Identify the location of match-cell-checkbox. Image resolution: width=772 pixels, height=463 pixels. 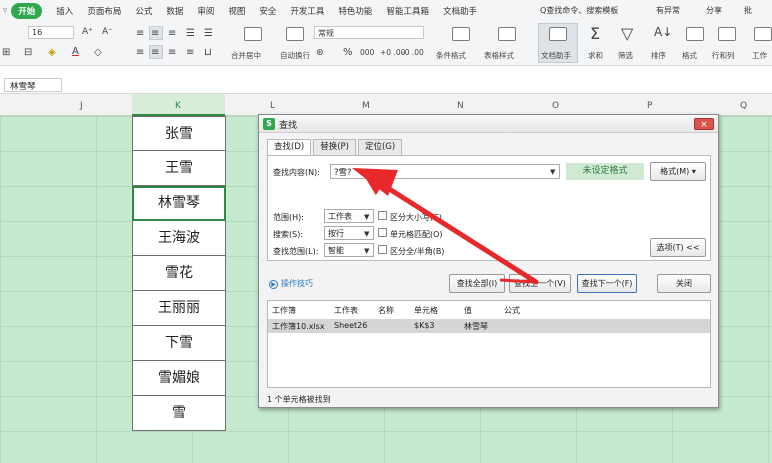
(382, 232).